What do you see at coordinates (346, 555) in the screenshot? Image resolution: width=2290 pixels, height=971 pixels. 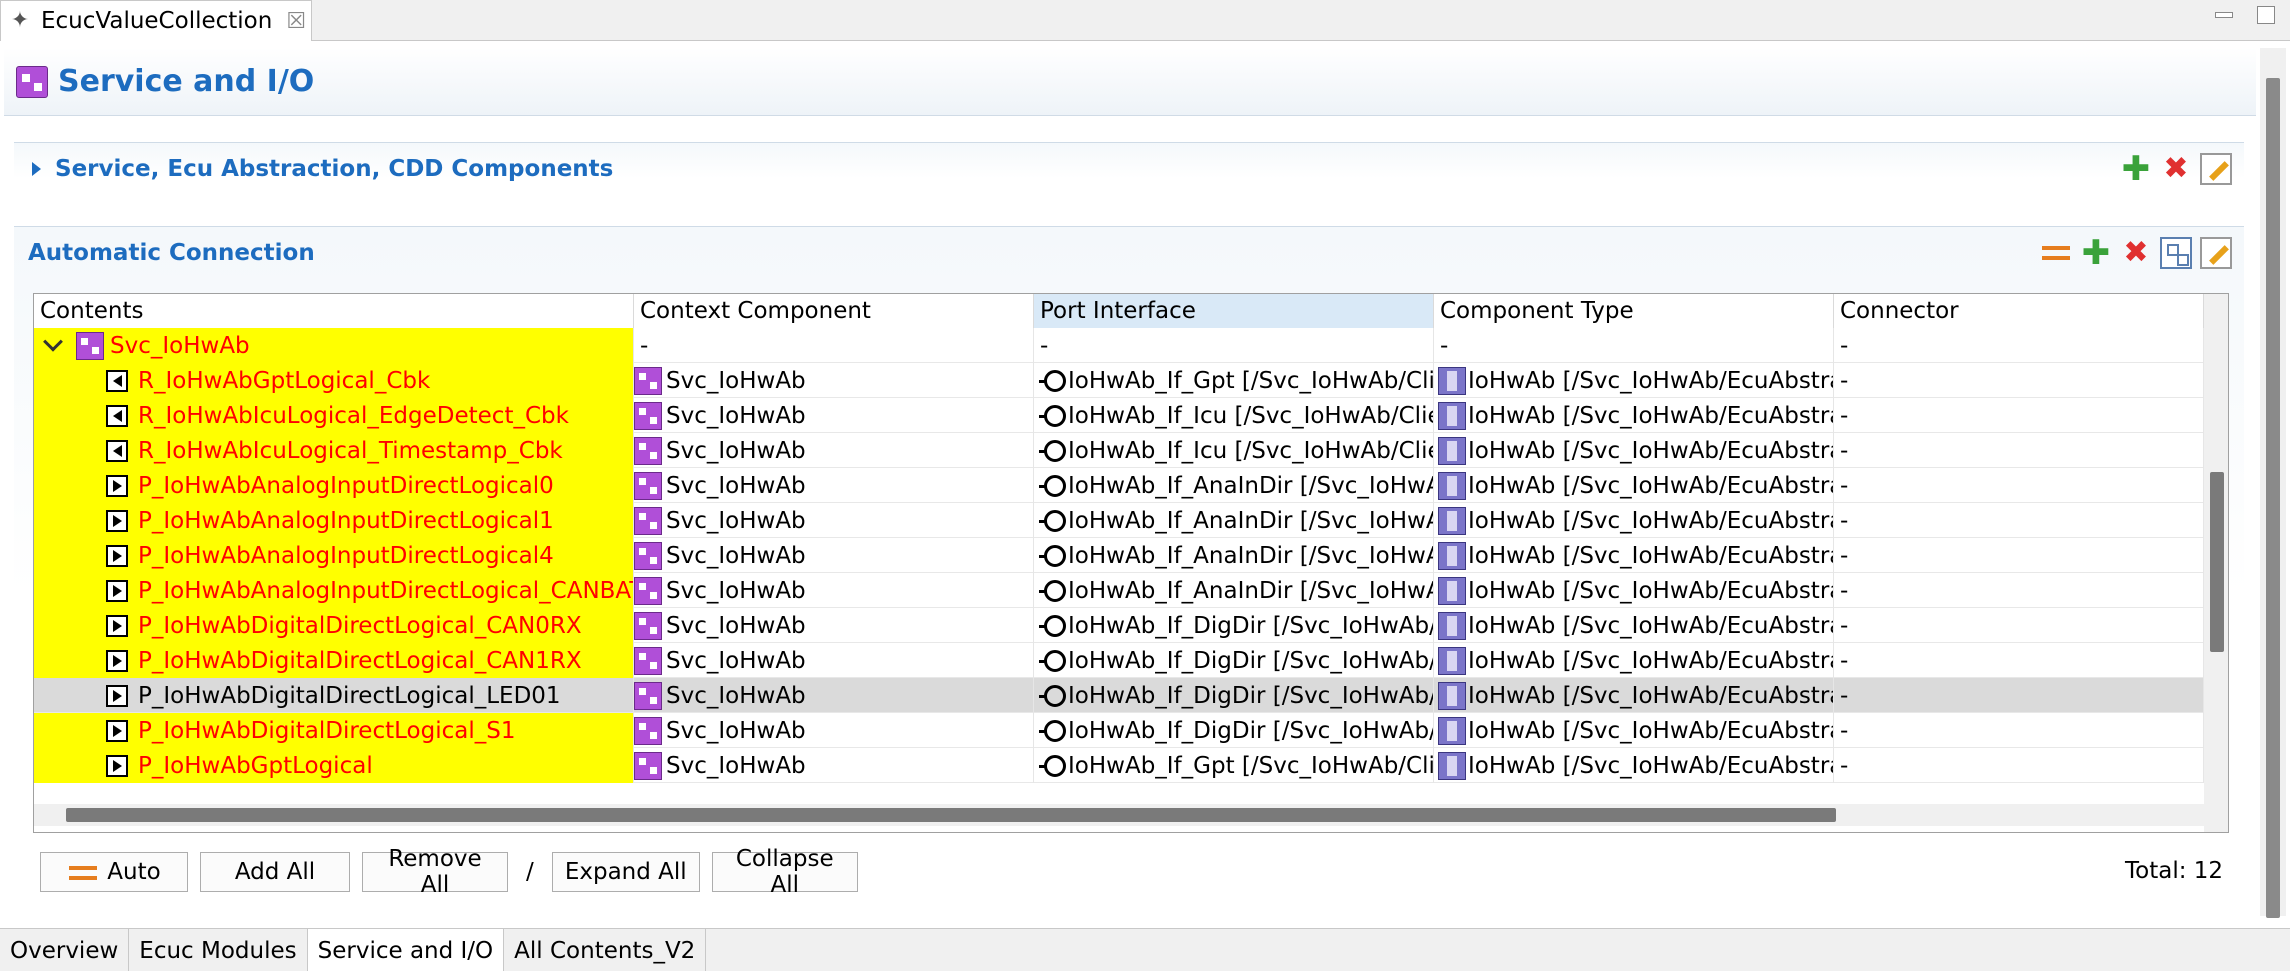 I see `port-name: P_IoHwAbAnalogInputDirectLogical4` at bounding box center [346, 555].